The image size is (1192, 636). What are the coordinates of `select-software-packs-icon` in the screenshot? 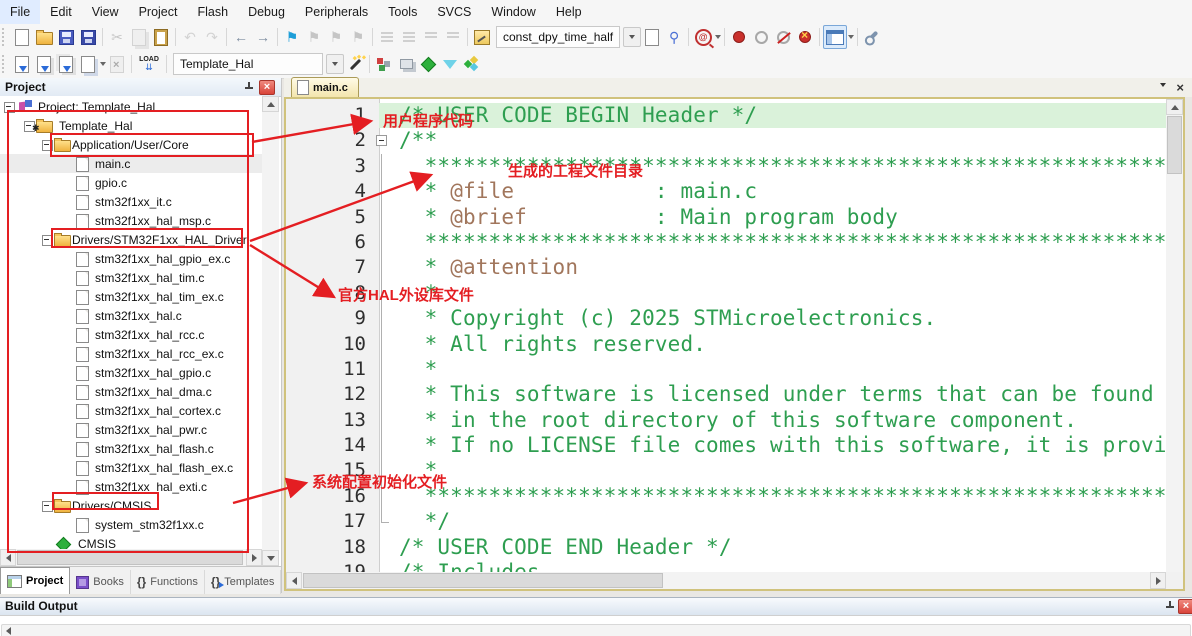 It's located at (428, 64).